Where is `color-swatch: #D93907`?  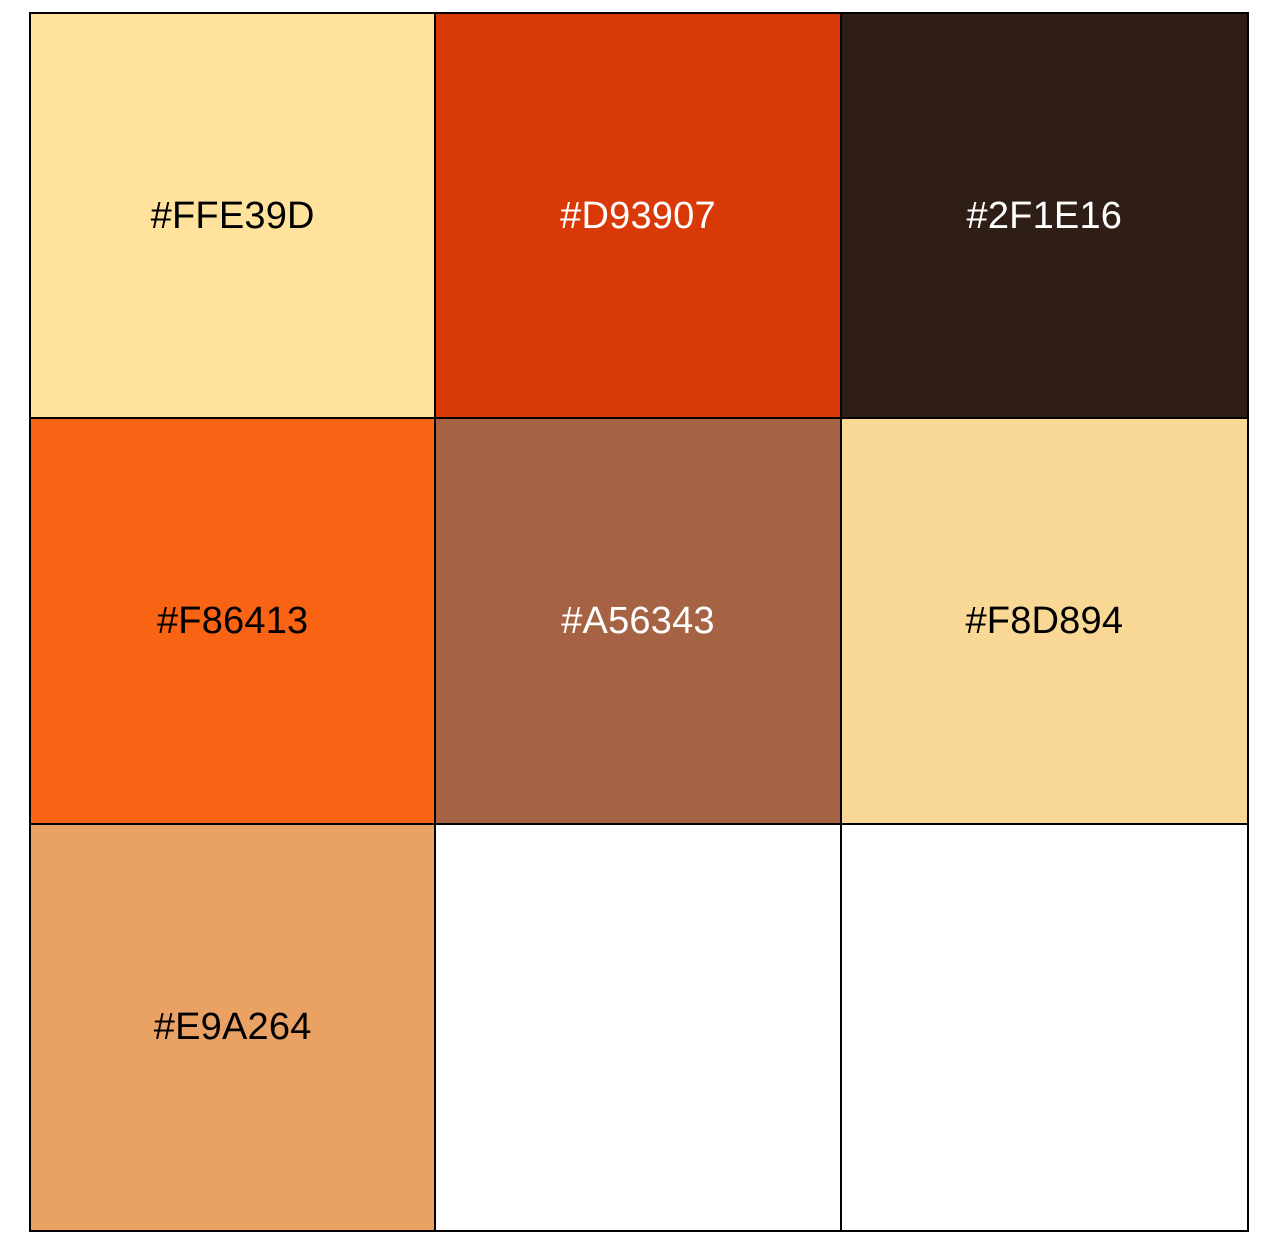
color-swatch: #D93907 is located at coordinates (639, 217).